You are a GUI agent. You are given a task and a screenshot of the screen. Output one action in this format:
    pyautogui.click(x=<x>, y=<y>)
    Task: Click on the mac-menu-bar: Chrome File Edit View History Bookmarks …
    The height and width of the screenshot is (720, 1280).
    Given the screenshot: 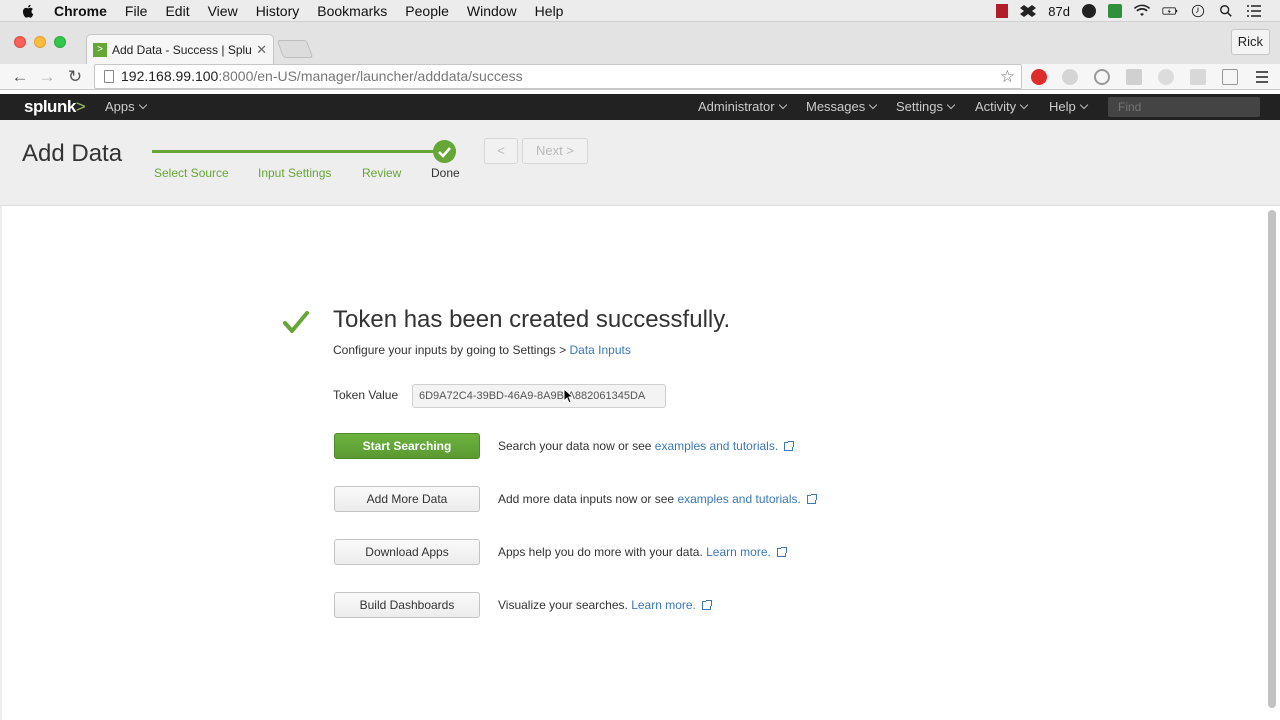 What is the action you would take?
    pyautogui.click(x=640, y=11)
    